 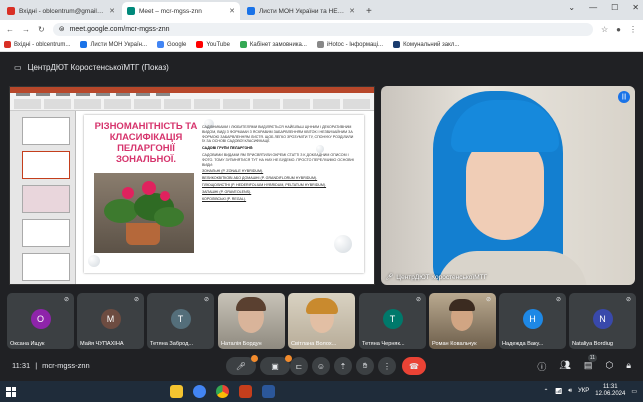 I want to click on mic-button: 🎤︎, so click(x=242, y=365).